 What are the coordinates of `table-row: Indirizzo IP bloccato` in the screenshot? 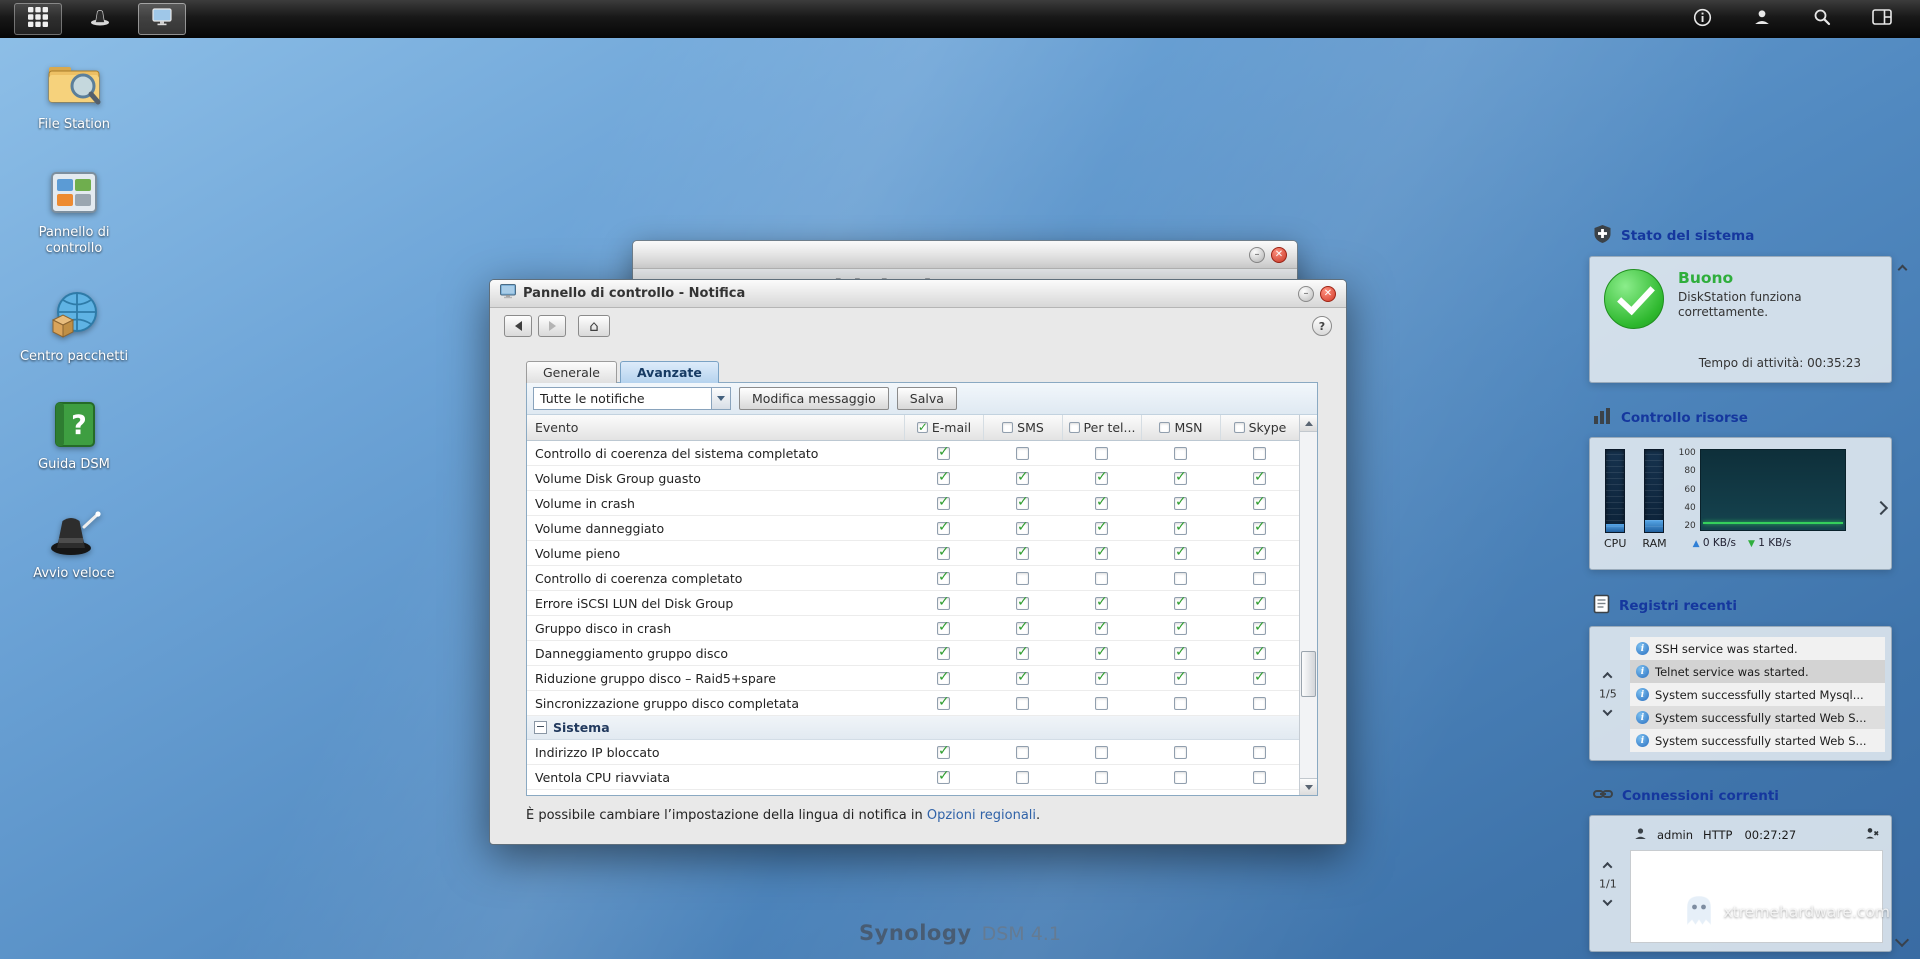 It's located at (913, 752).